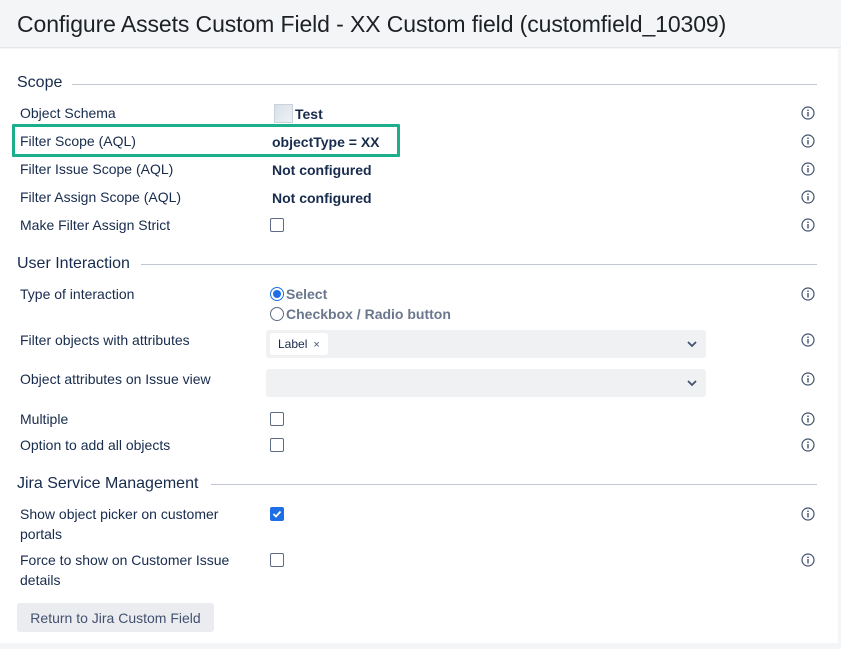 The image size is (841, 649). What do you see at coordinates (115, 617) in the screenshot?
I see `return-to-jira-button: Return to Jira Custom Field` at bounding box center [115, 617].